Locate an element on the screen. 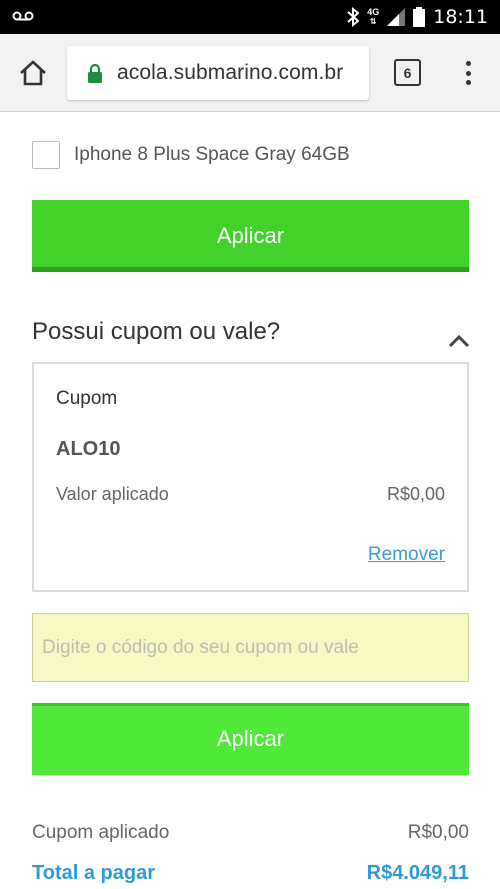  total-row: Total a pagar R$4.049,11 is located at coordinates (250, 873).